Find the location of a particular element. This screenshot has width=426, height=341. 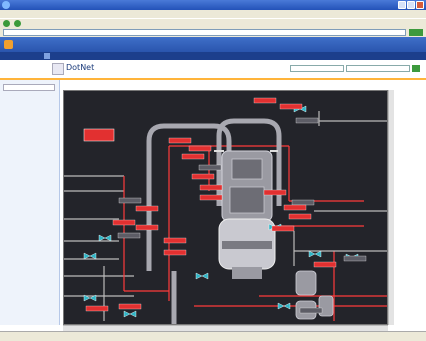

search-button is located at coordinates (416, 68).